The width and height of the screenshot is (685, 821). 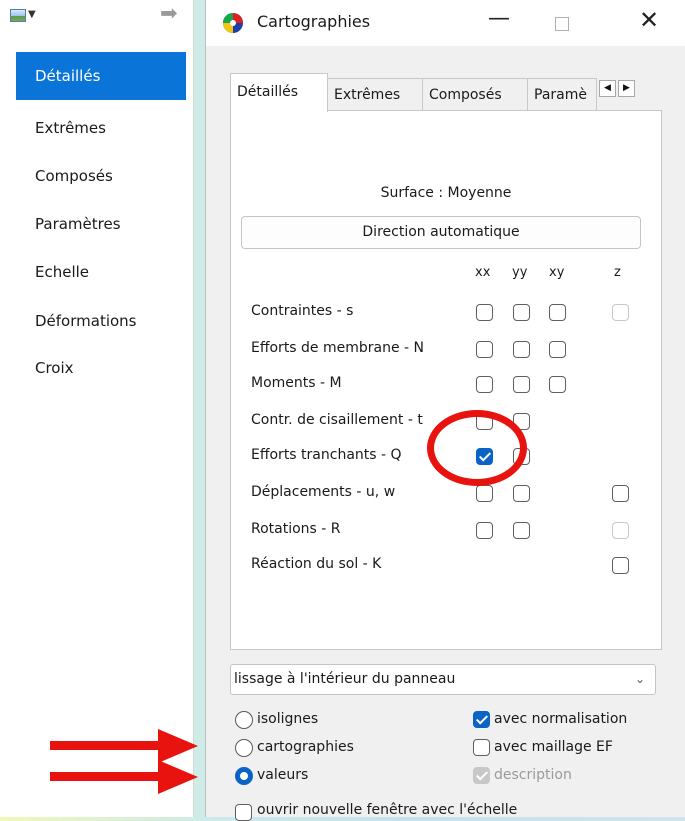 What do you see at coordinates (484, 530) in the screenshot?
I see `checkbox-rotations-xx` at bounding box center [484, 530].